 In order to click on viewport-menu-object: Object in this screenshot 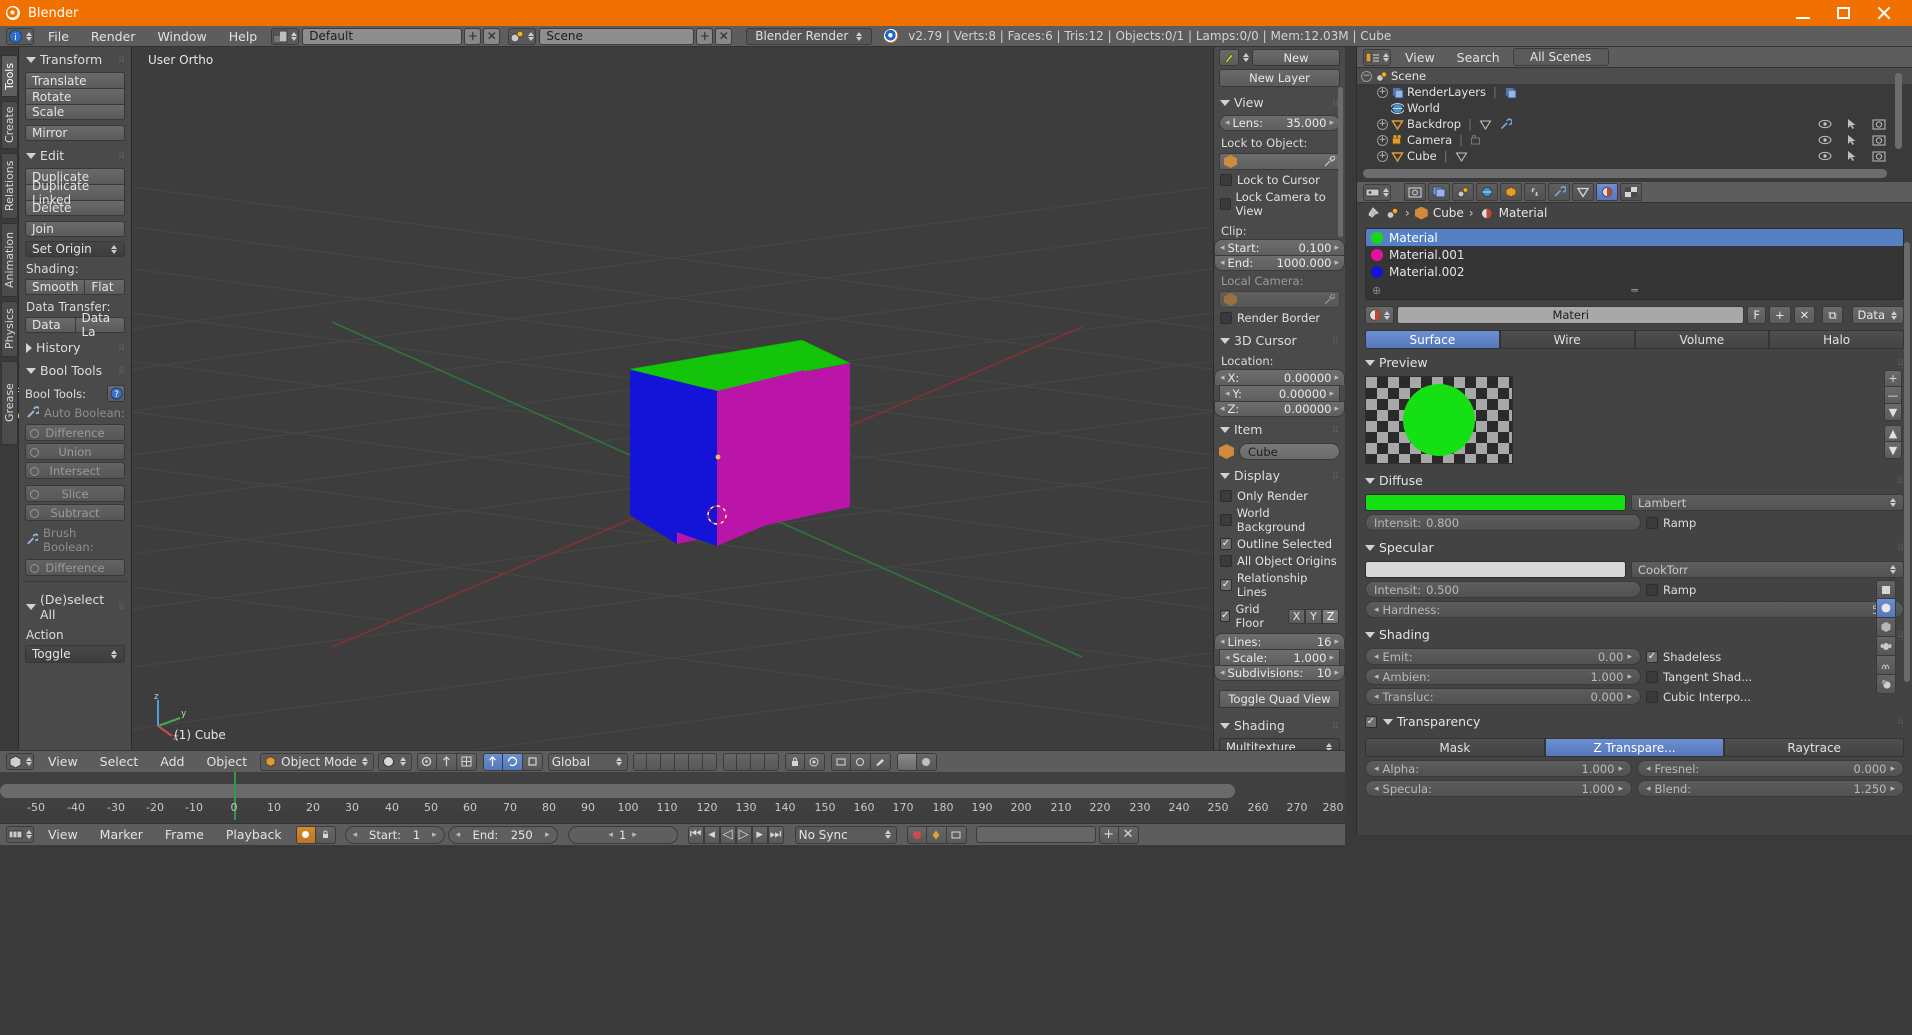, I will do `click(226, 761)`.